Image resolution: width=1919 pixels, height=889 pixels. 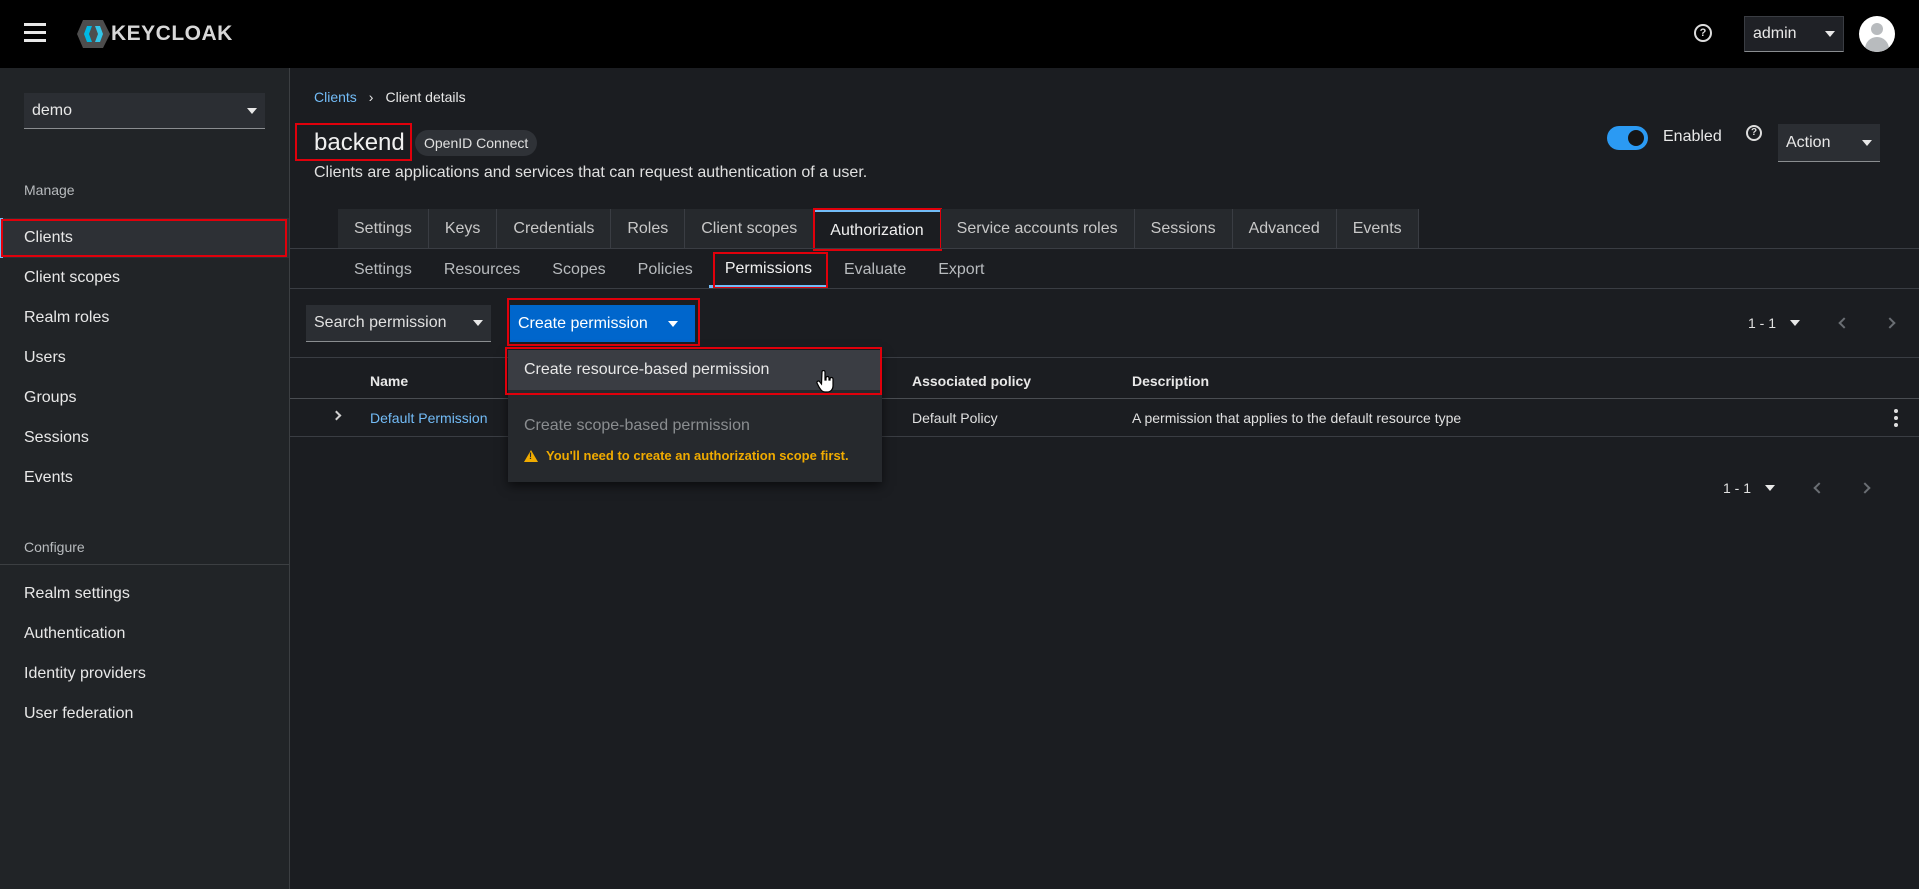 I want to click on chevron-right-icon: ›, so click(x=371, y=97).